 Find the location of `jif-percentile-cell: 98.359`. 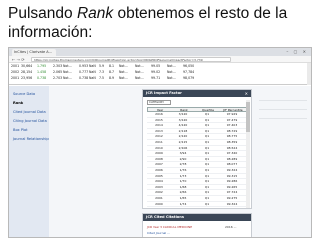

jif-percentile-cell: 98.359 is located at coordinates (232, 141).